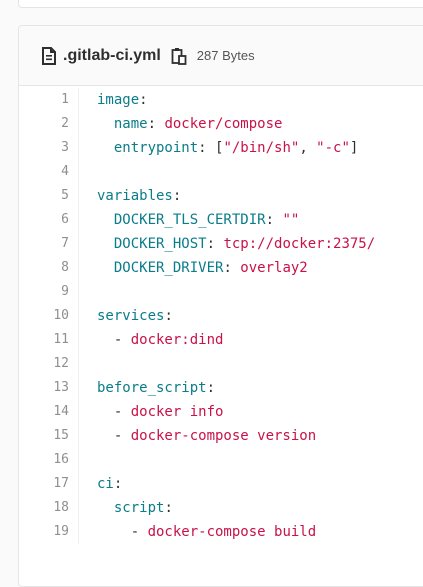 The width and height of the screenshot is (423, 587). I want to click on code-comma: ,, so click(308, 148).